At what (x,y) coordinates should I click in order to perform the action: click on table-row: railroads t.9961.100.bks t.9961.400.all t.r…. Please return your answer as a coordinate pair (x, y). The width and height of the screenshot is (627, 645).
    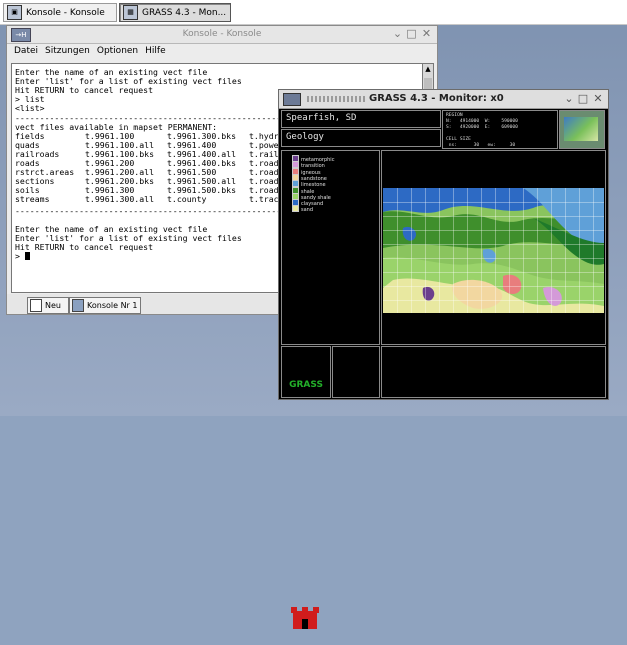
    Looking at the image, I should click on (147, 154).